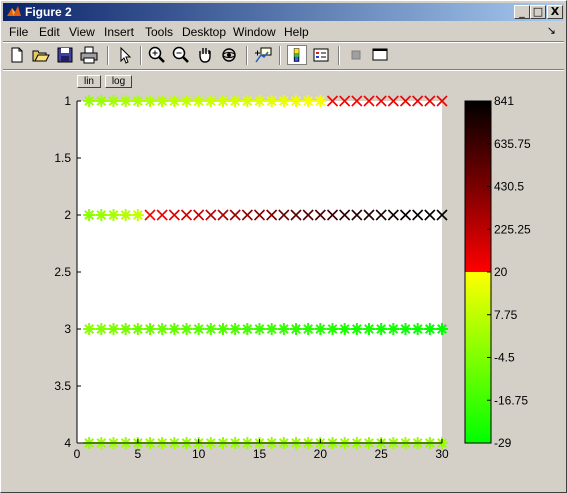 This screenshot has height=493, width=567. What do you see at coordinates (381, 454) in the screenshot?
I see `x-tick-label: 25` at bounding box center [381, 454].